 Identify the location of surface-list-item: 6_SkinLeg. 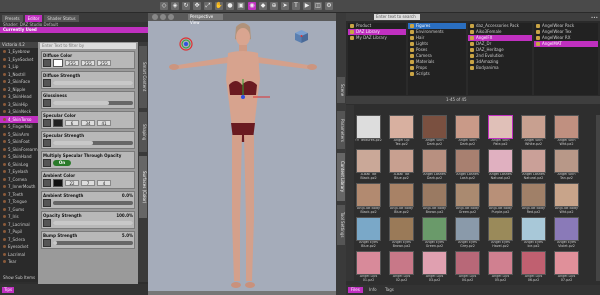
(19, 165).